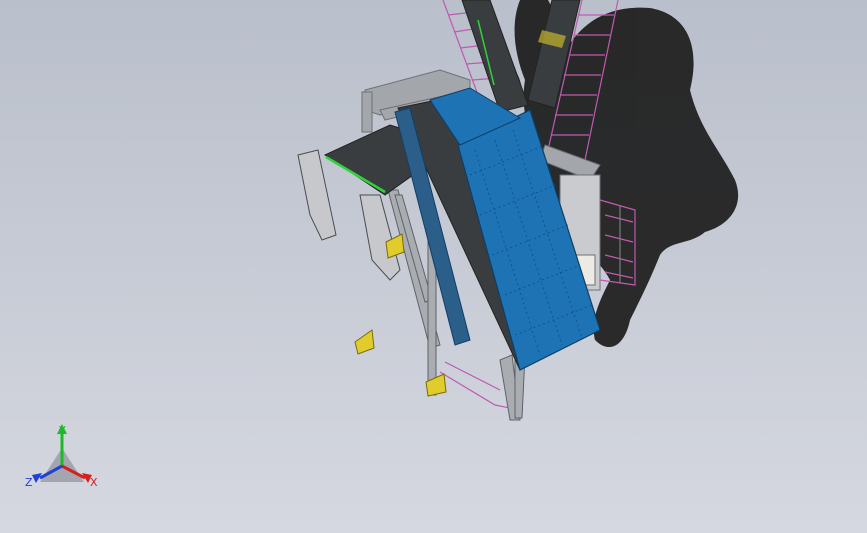  I want to click on coordinate-triad: Y X Z, so click(61, 456).